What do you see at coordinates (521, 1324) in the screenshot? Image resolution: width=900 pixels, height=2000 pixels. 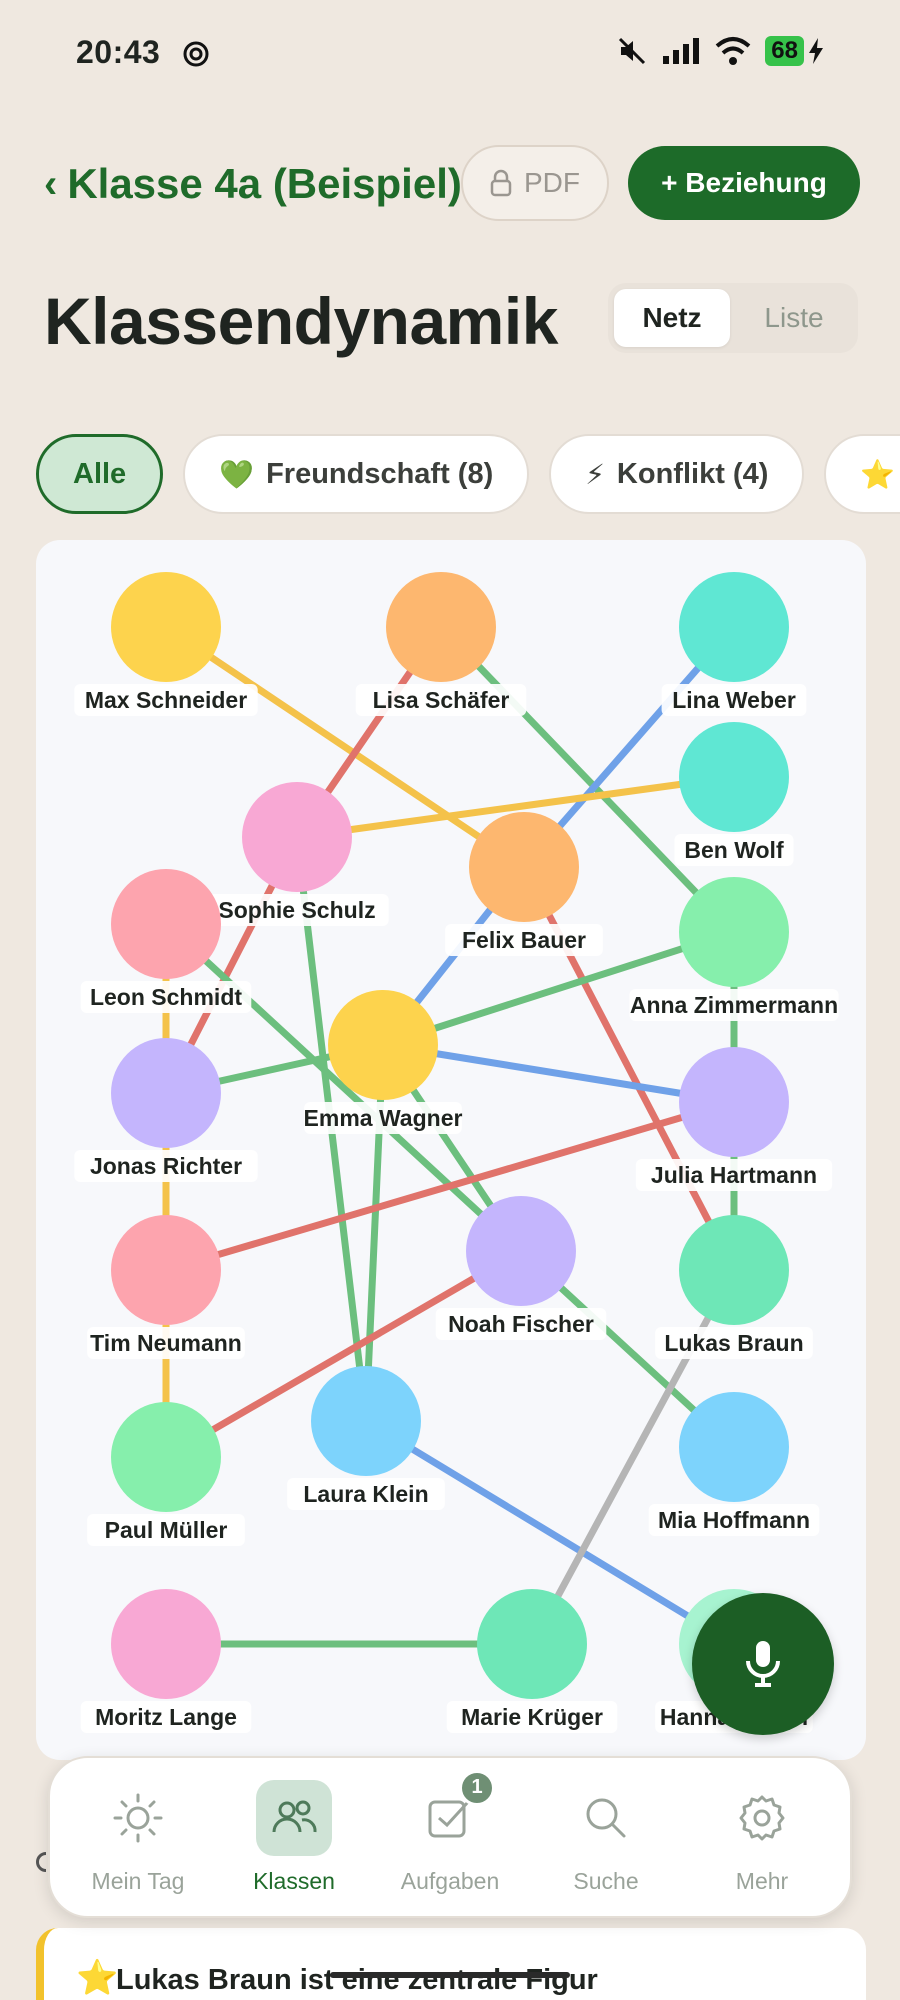 I see `student-name: Noah Fischer` at bounding box center [521, 1324].